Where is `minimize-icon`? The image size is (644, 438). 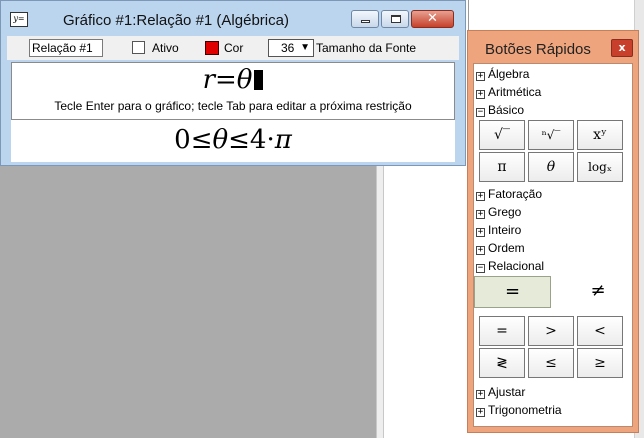
minimize-icon is located at coordinates (365, 21).